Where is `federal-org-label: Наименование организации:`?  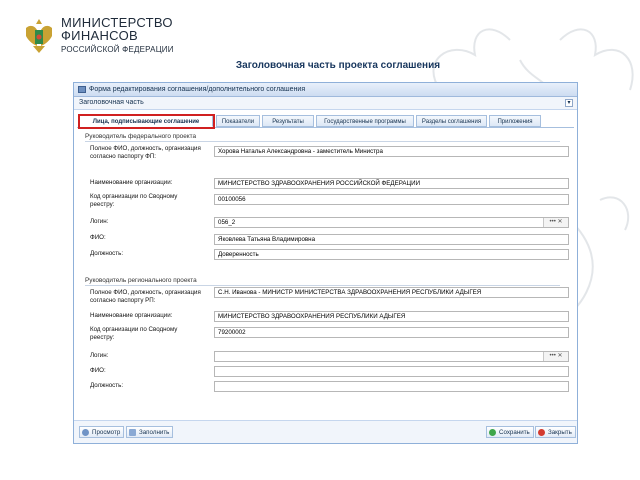
federal-org-label: Наименование организации: is located at coordinates (131, 182).